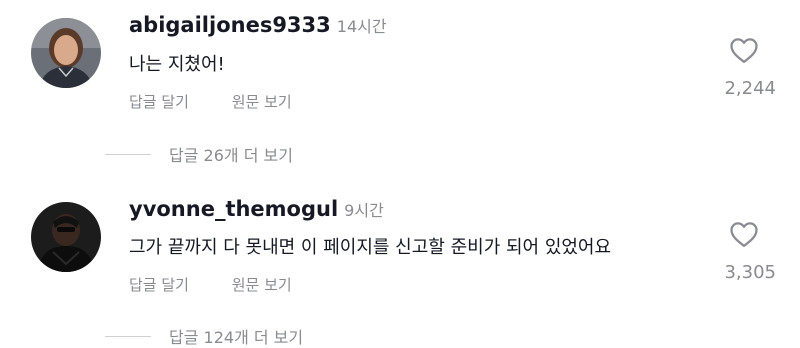 The width and height of the screenshot is (800, 348). What do you see at coordinates (364, 210) in the screenshot?
I see `comment-time: 9시간` at bounding box center [364, 210].